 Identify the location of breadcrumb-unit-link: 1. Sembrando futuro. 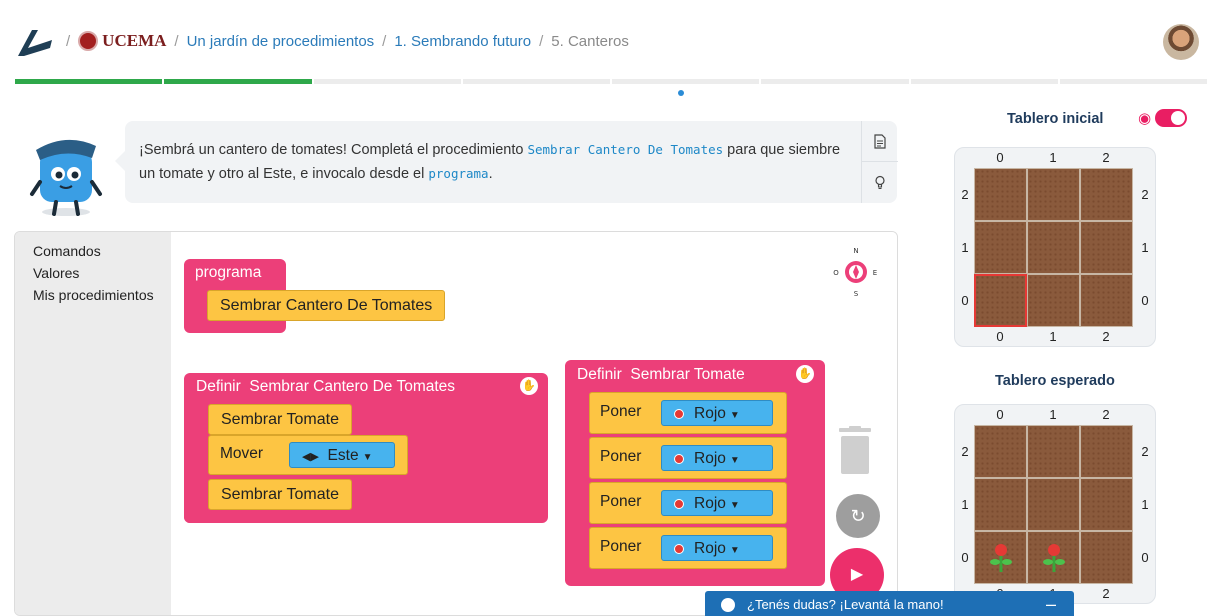
(462, 41).